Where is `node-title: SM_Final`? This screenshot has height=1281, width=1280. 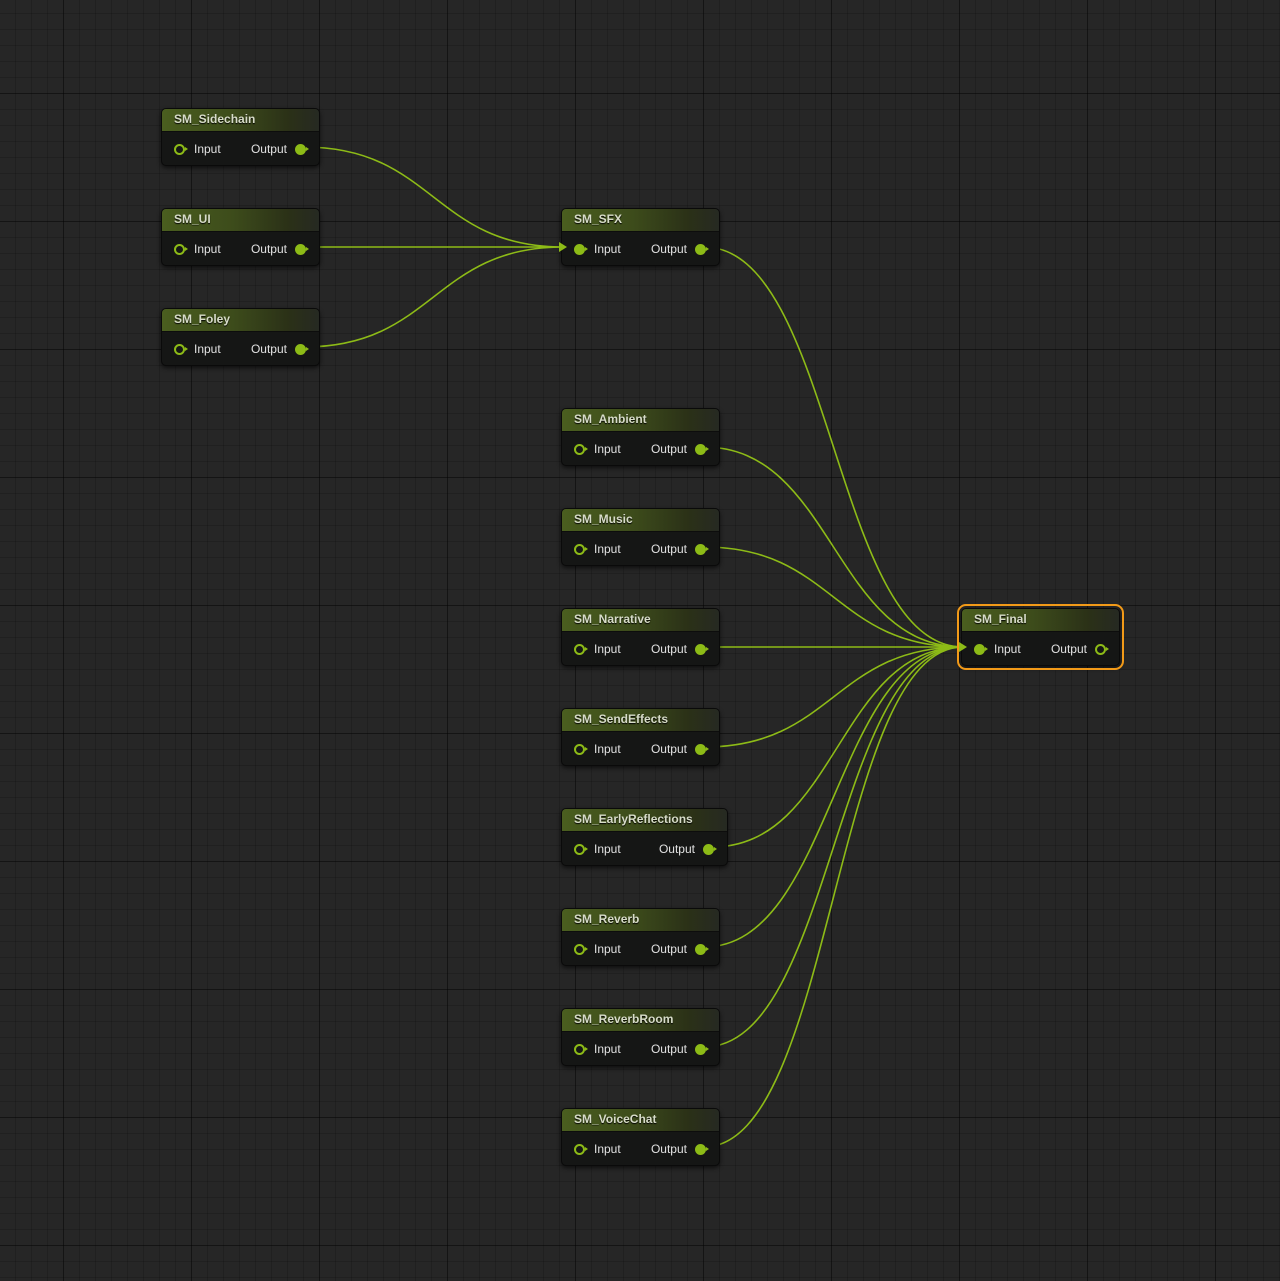
node-title: SM_Final is located at coordinates (1040, 620).